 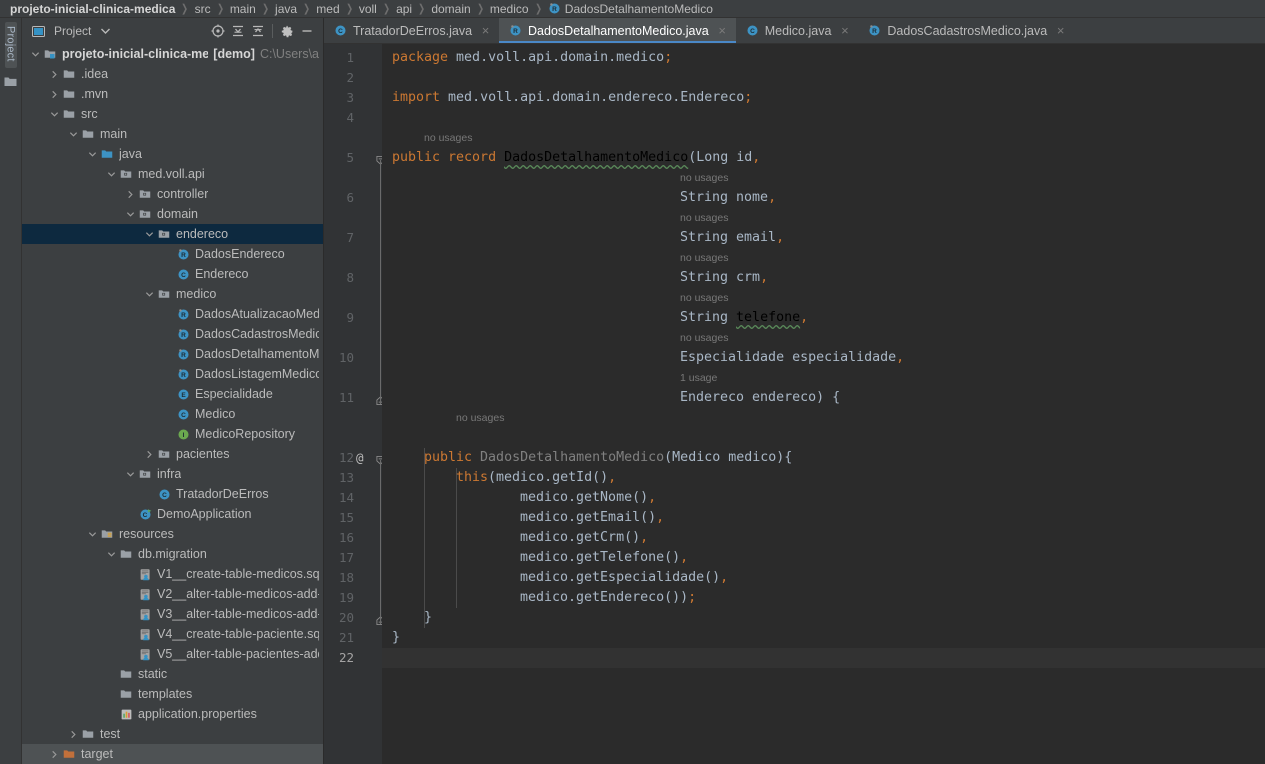 I want to click on tree-row: C TratadorDeErros, so click(x=172, y=494).